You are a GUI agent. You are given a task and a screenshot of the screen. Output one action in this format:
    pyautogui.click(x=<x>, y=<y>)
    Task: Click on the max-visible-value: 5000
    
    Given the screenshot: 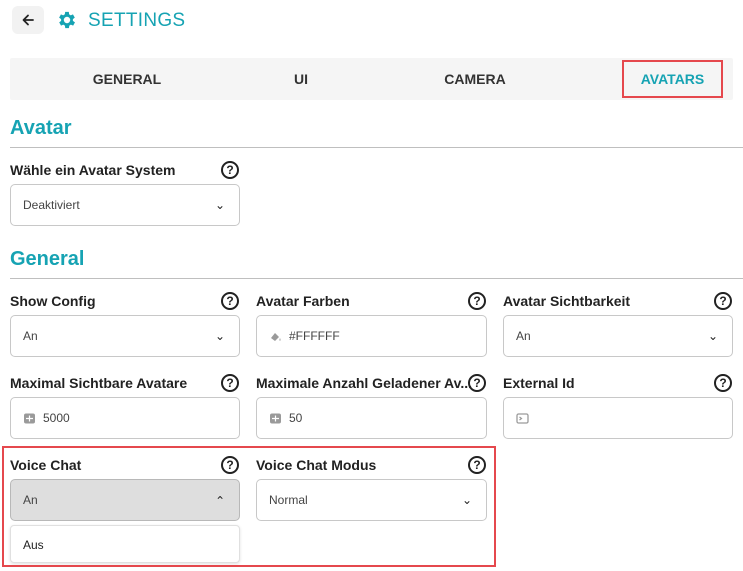 What is the action you would take?
    pyautogui.click(x=56, y=418)
    